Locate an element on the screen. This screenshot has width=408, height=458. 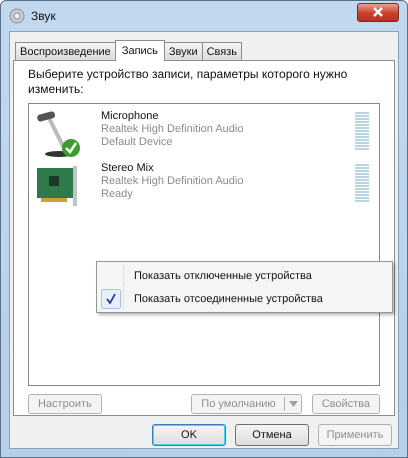
menu-item: Показать отсоединенные устройства is located at coordinates (244, 298).